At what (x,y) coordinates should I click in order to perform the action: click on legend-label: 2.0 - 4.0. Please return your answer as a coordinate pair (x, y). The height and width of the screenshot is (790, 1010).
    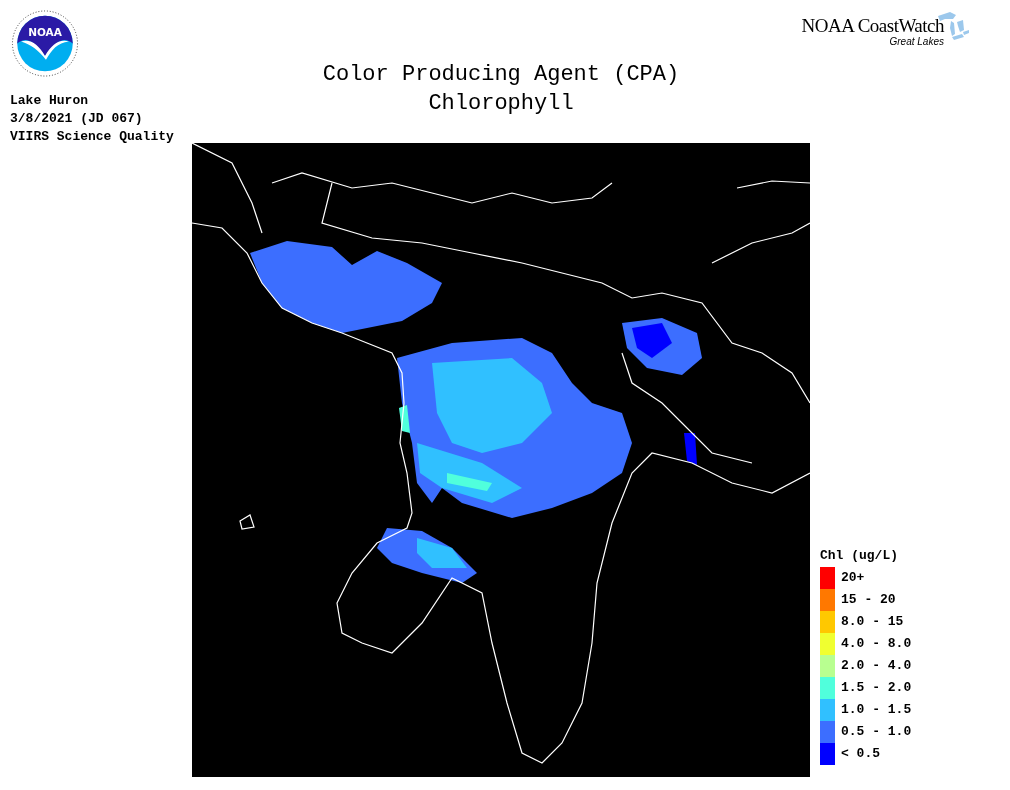
    Looking at the image, I should click on (876, 666).